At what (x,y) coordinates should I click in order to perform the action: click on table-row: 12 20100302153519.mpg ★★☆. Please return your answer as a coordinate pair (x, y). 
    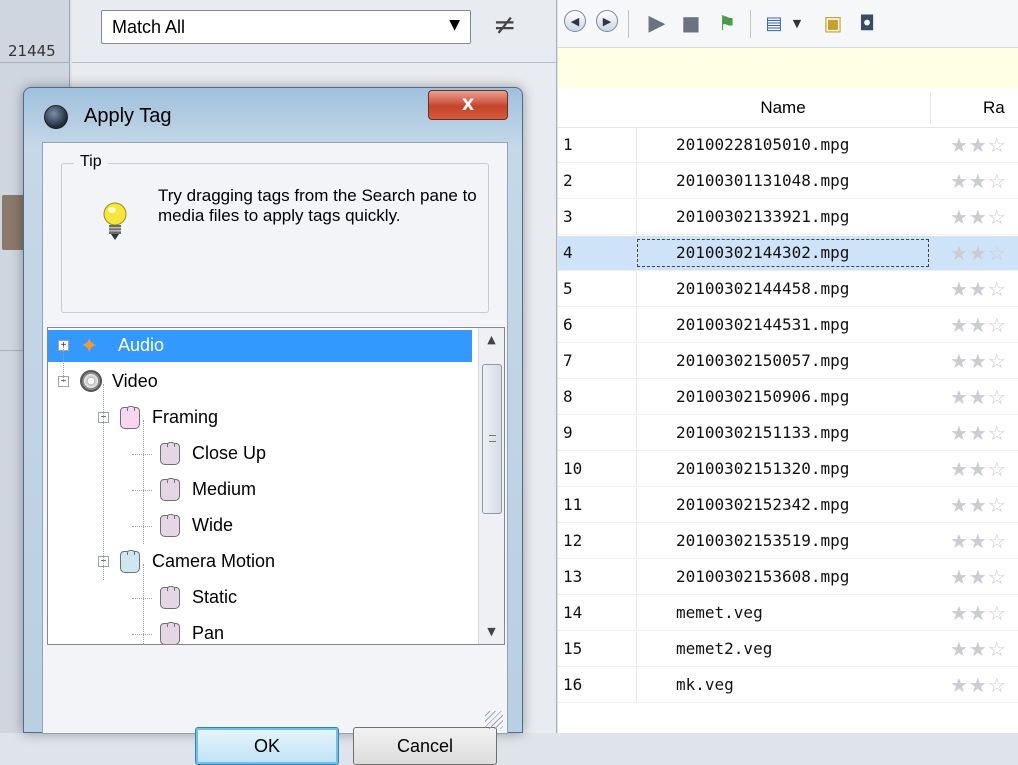
    Looking at the image, I should click on (788, 541).